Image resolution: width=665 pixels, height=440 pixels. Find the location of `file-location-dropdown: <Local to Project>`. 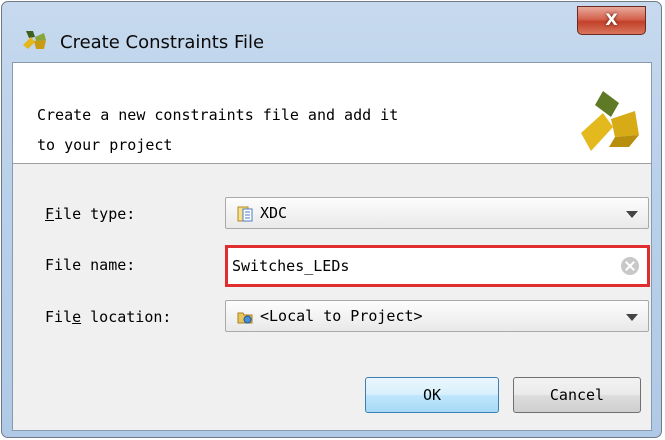

file-location-dropdown: <Local to Project> is located at coordinates (437, 316).